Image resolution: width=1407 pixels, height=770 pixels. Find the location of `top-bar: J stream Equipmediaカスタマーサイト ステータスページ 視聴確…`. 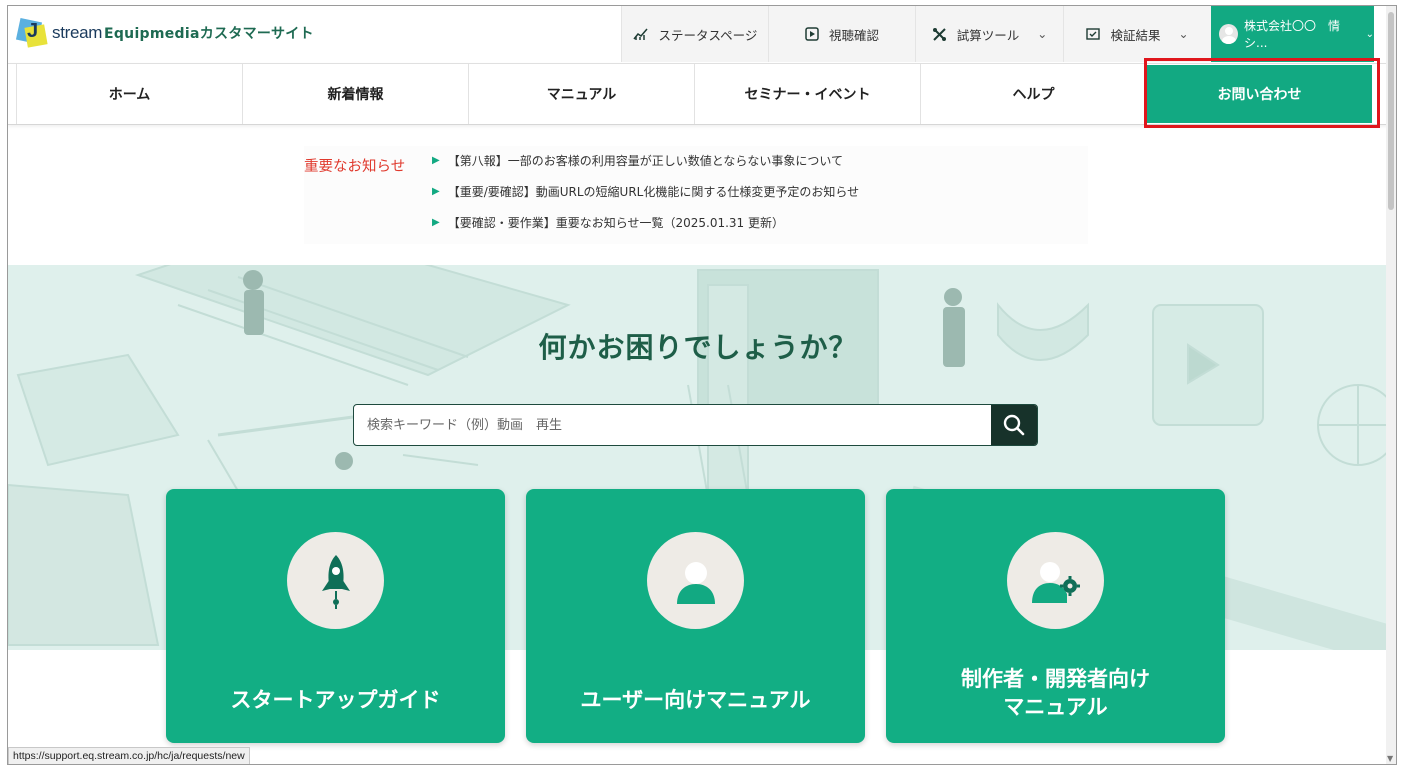

top-bar: J stream Equipmediaカスタマーサイト ステータスページ 視聴確… is located at coordinates (698, 35).